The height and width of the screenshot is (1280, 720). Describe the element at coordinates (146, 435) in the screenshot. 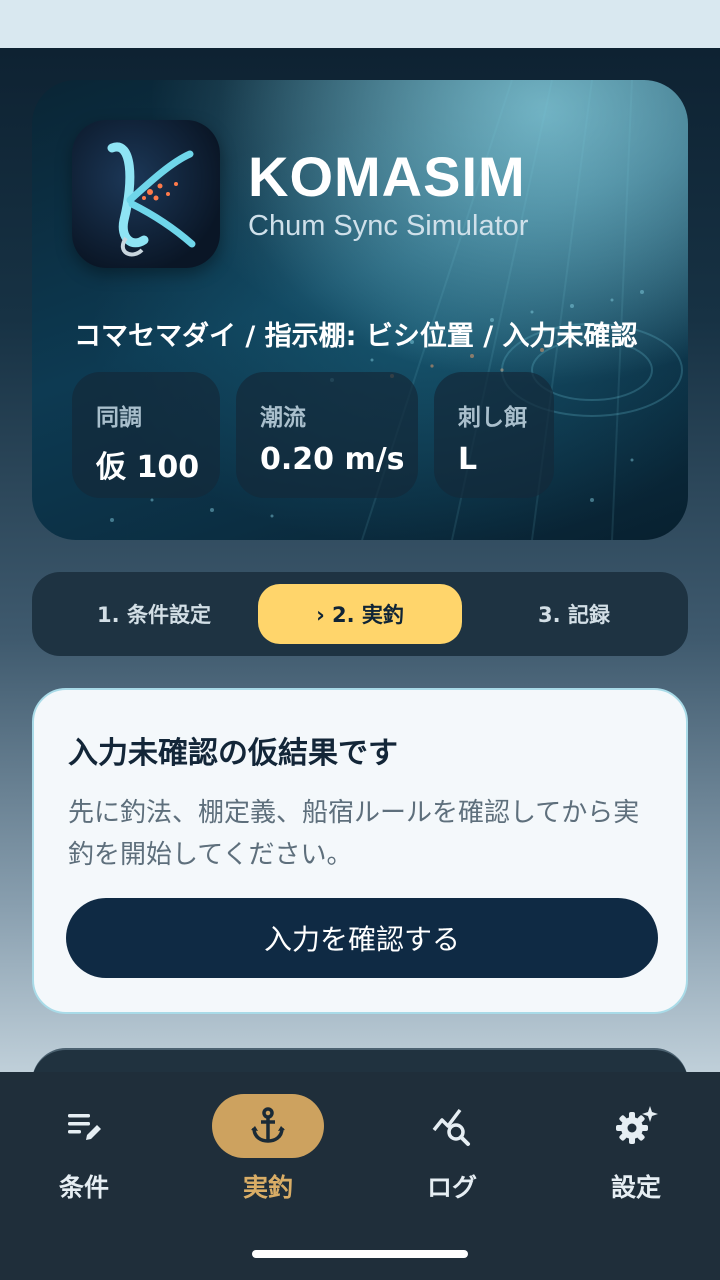

I see `stat-sync: 同調 仮 100` at that location.